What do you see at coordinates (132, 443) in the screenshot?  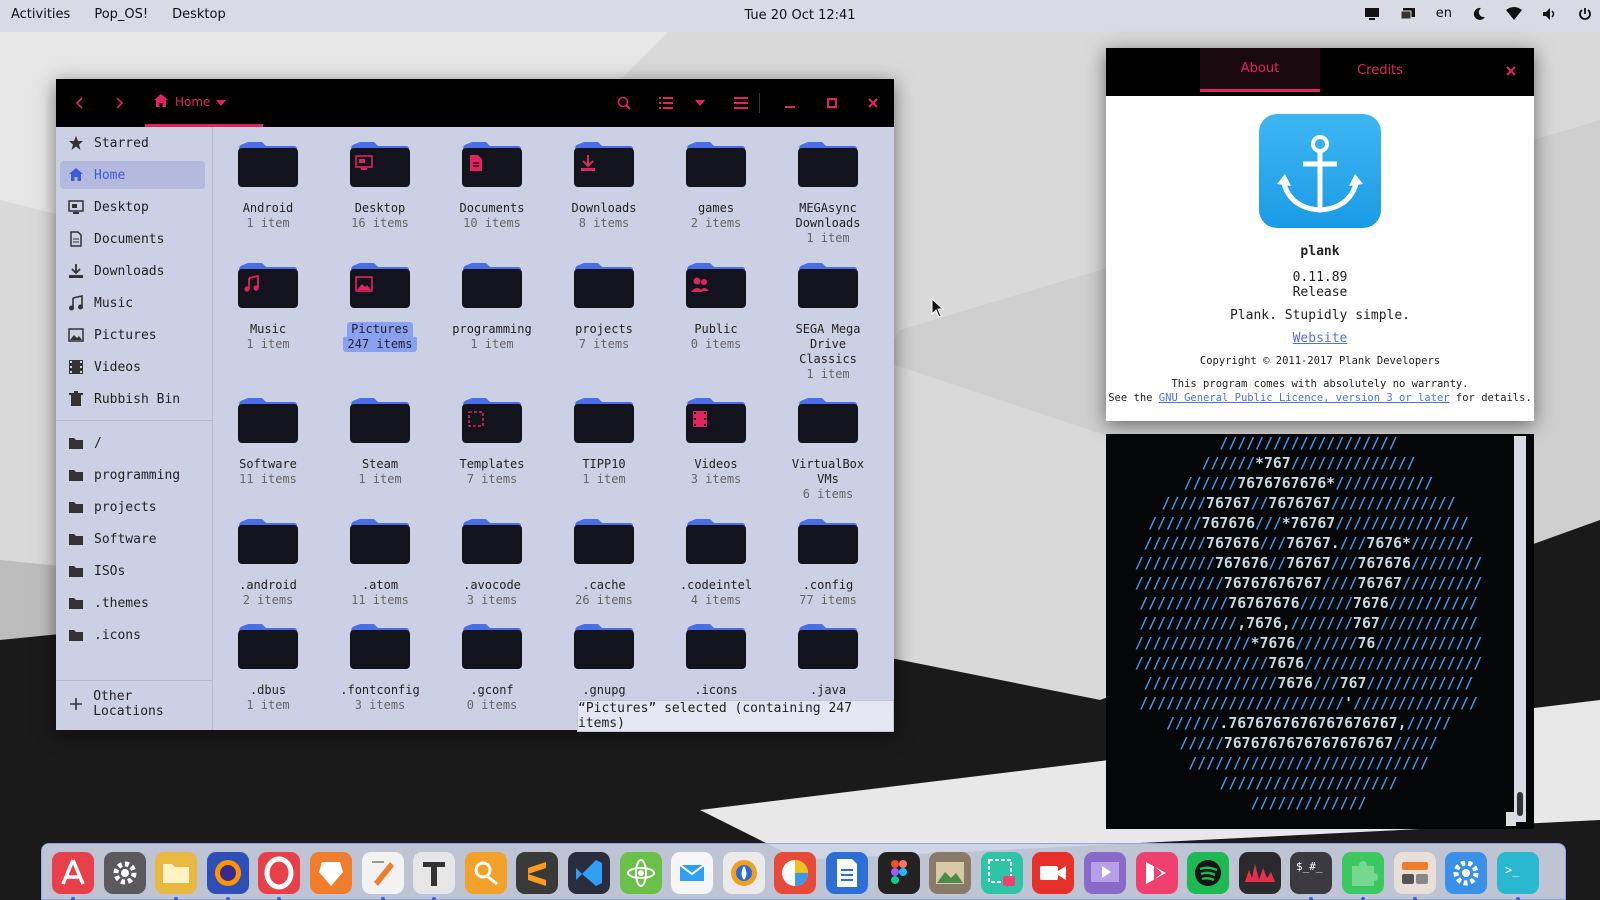 I see `sidebar-item-root: /` at bounding box center [132, 443].